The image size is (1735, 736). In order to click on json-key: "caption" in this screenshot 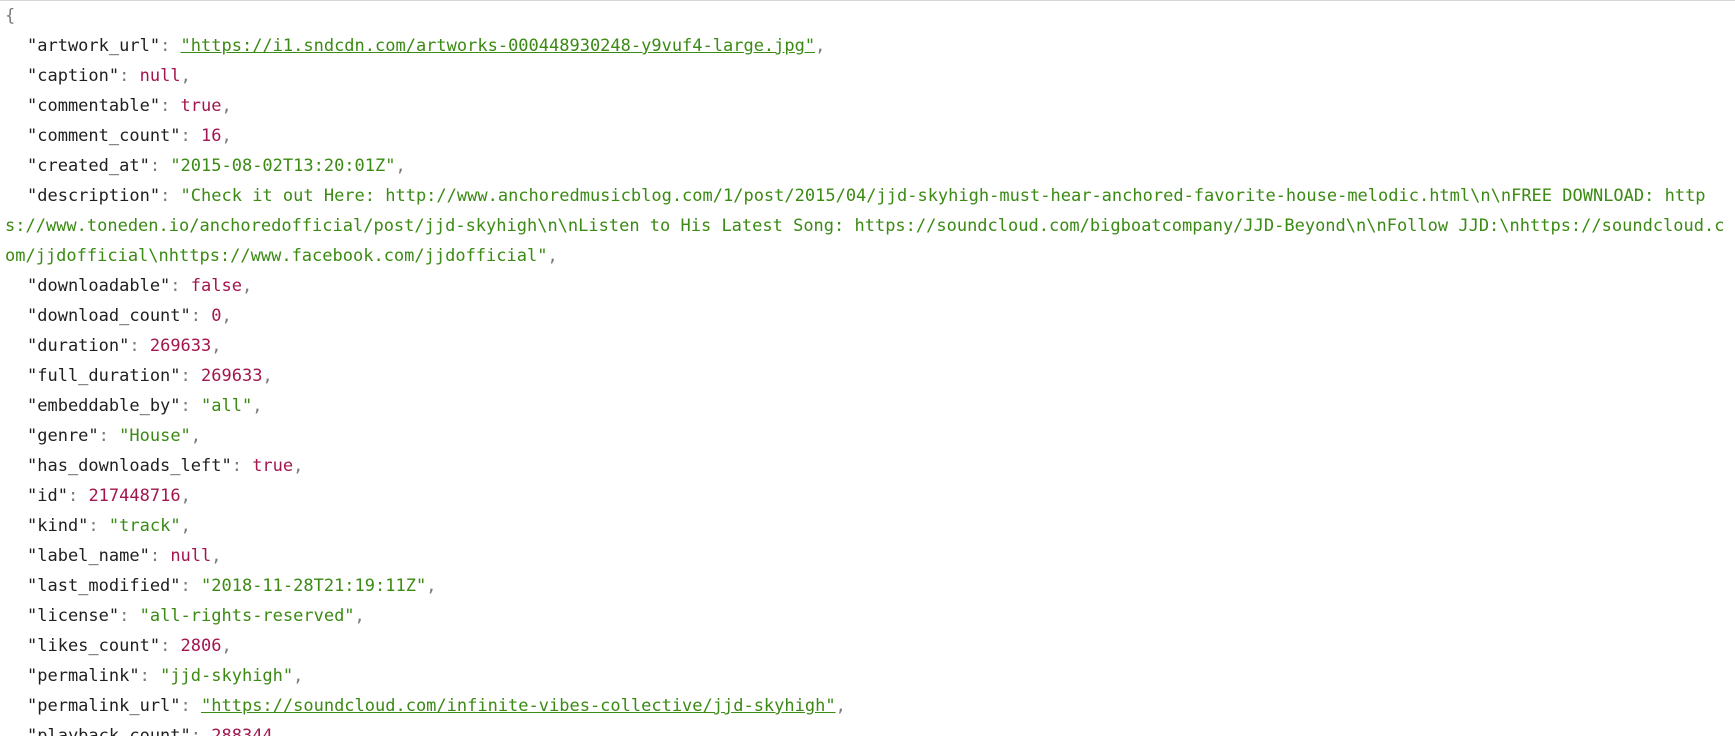, I will do `click(73, 76)`.